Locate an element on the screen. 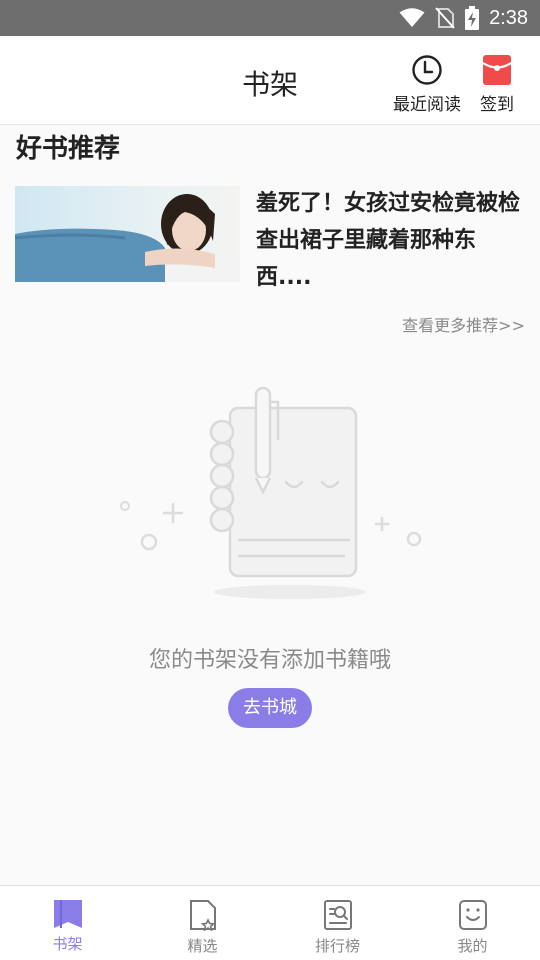 Image resolution: width=540 pixels, height=960 pixels. nav-item-bookshelf: 书架 is located at coordinates (67, 923).